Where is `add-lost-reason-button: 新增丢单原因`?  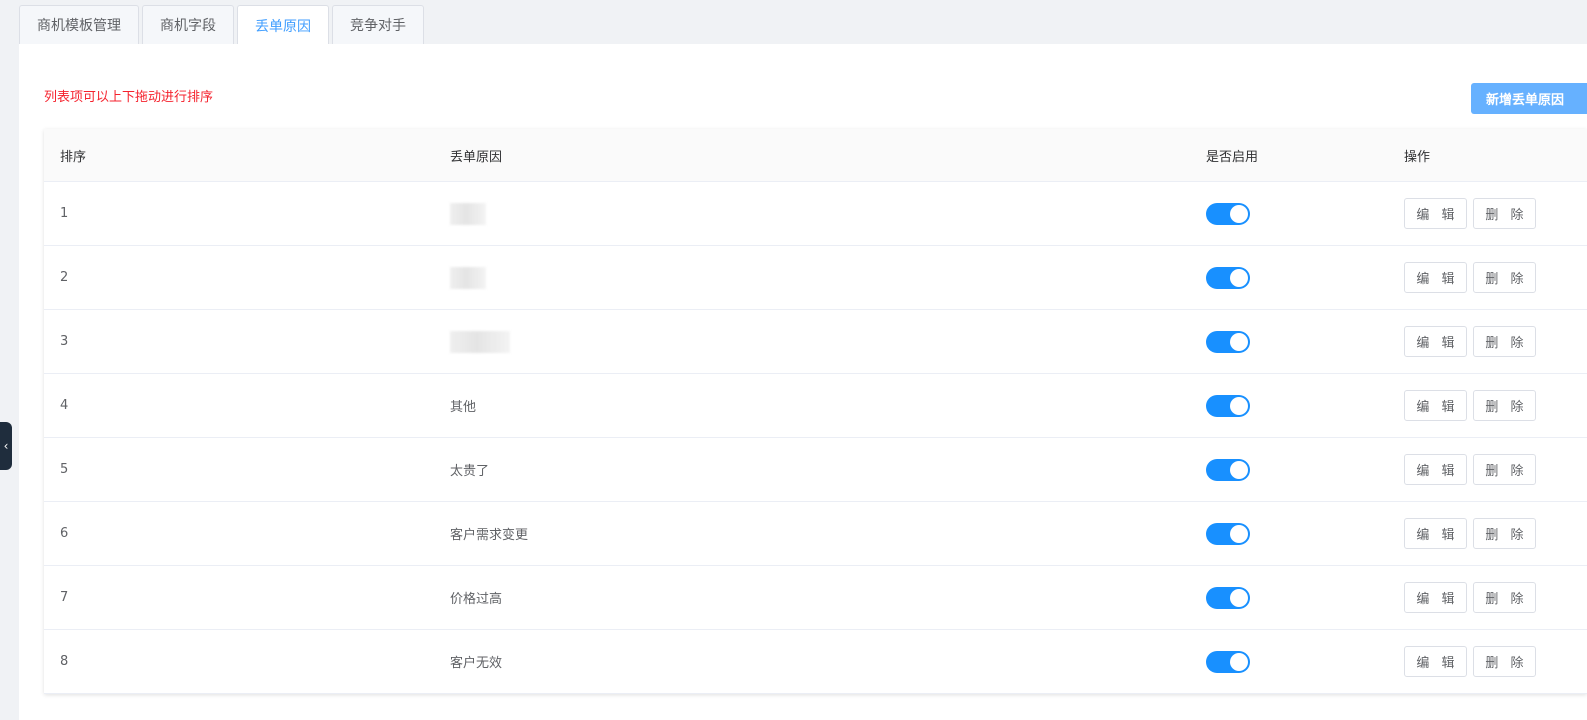 add-lost-reason-button: 新增丢单原因 is located at coordinates (1529, 98).